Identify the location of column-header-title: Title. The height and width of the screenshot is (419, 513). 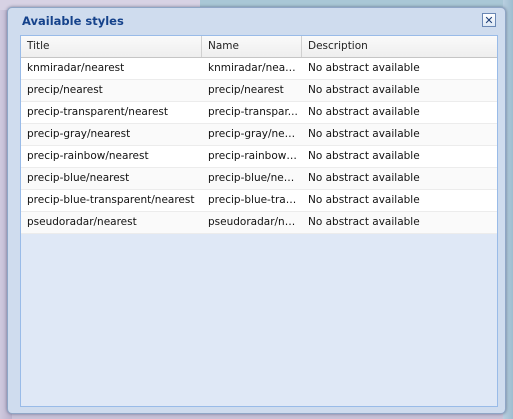
(111, 46).